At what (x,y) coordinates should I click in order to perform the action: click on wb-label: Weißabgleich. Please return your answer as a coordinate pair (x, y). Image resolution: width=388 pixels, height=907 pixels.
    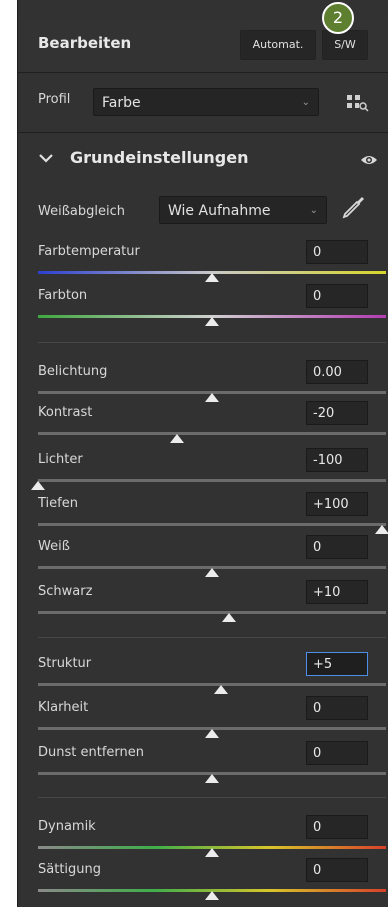
    Looking at the image, I should click on (81, 211).